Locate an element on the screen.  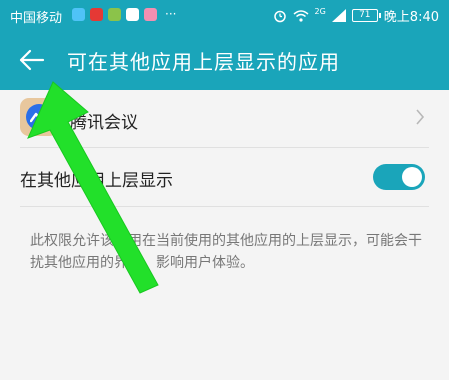
back-button is located at coordinates (32, 60).